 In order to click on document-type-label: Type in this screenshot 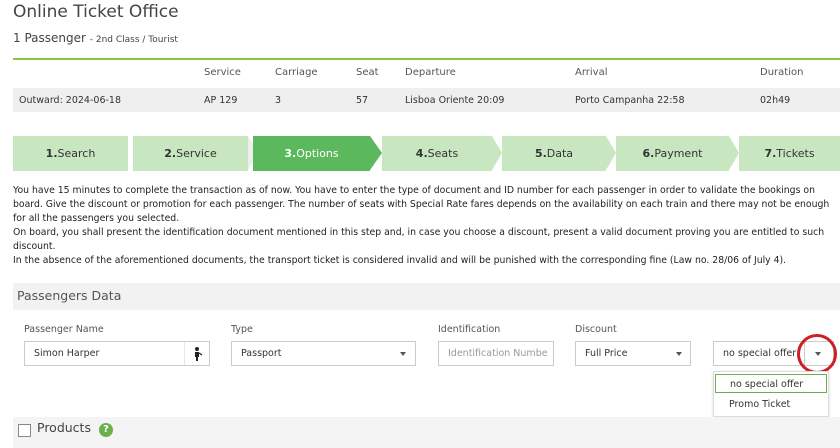, I will do `click(242, 329)`.